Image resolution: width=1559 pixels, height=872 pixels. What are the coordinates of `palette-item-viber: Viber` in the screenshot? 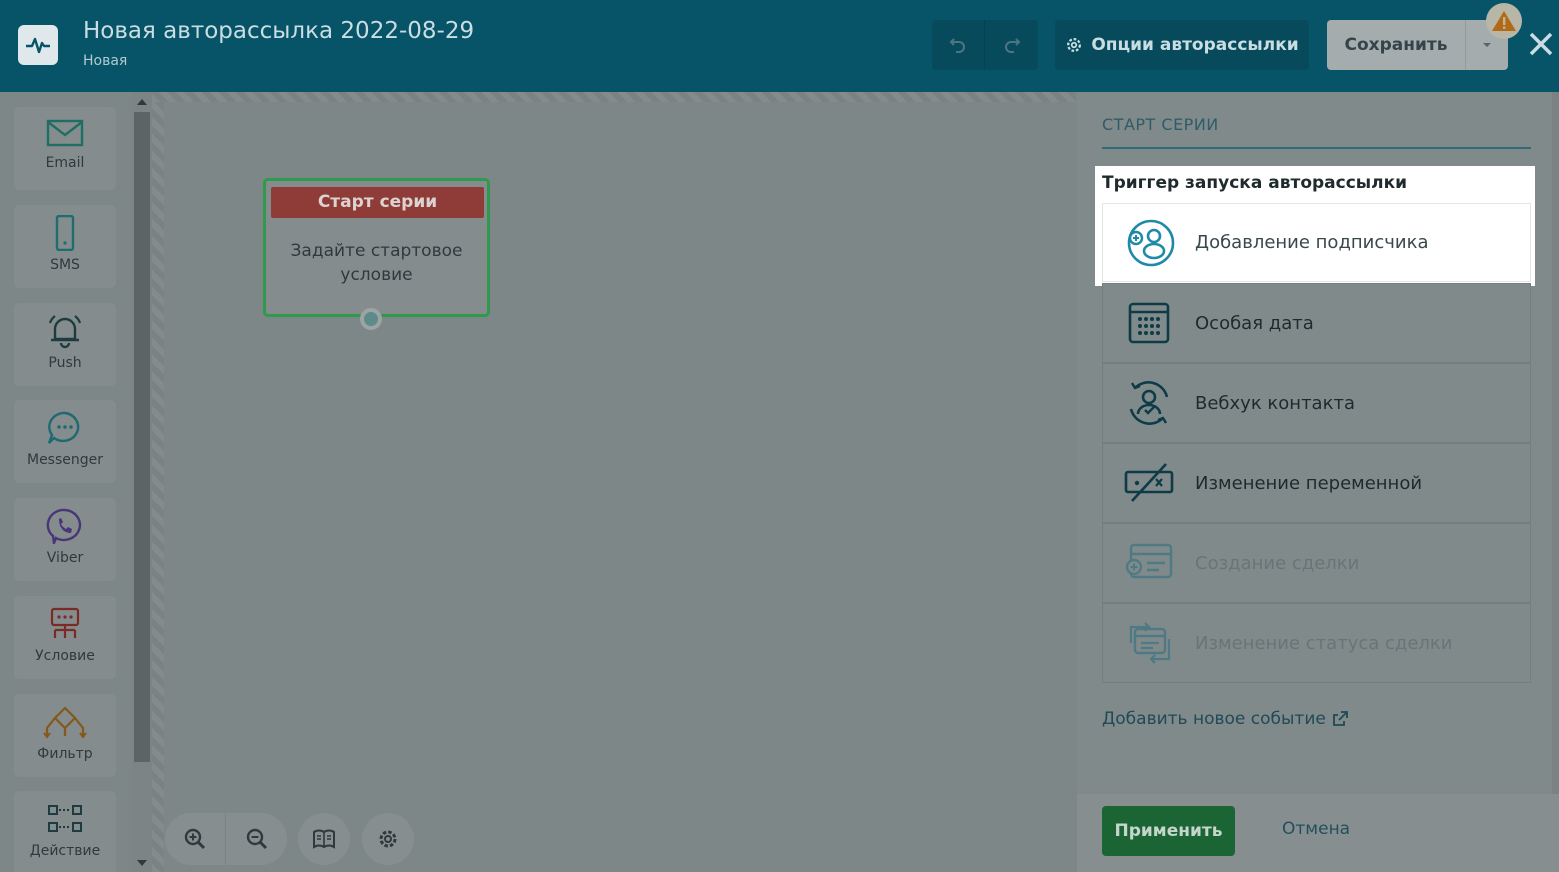 It's located at (65, 539).